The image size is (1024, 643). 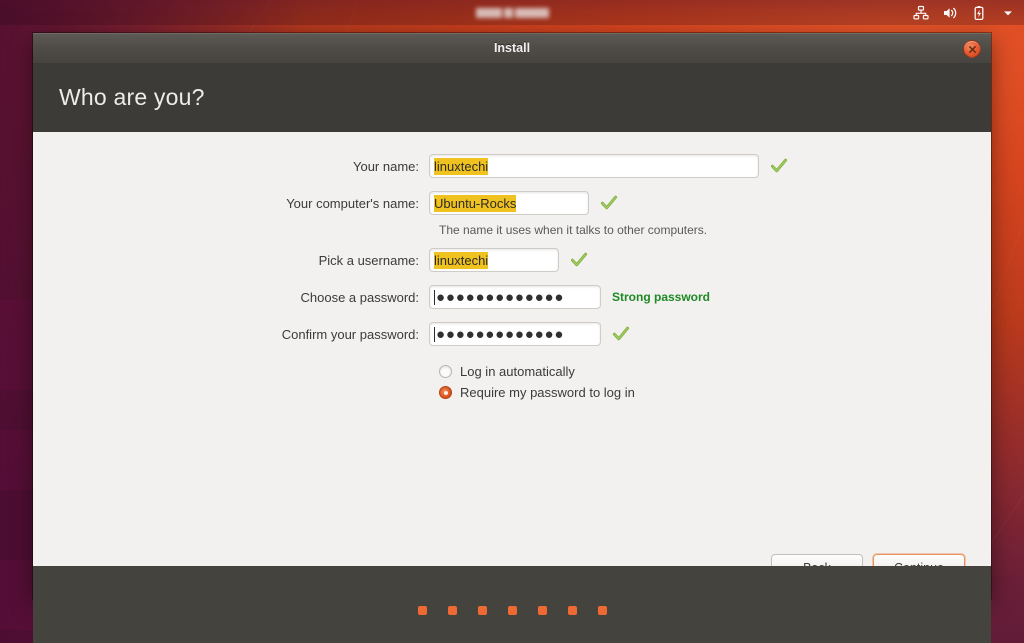 I want to click on field-row: Your name: linuxtechi, so click(x=512, y=166).